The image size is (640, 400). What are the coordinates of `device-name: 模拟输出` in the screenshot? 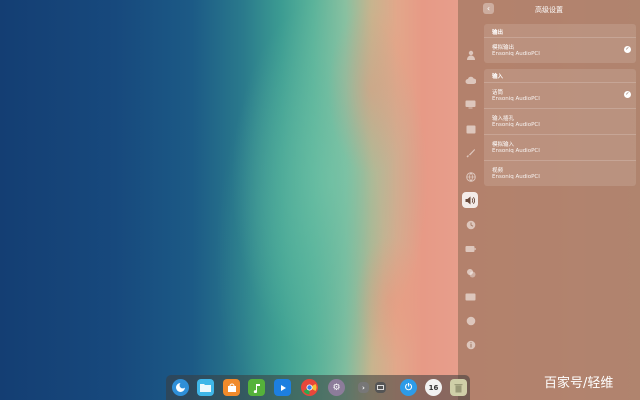 It's located at (503, 48).